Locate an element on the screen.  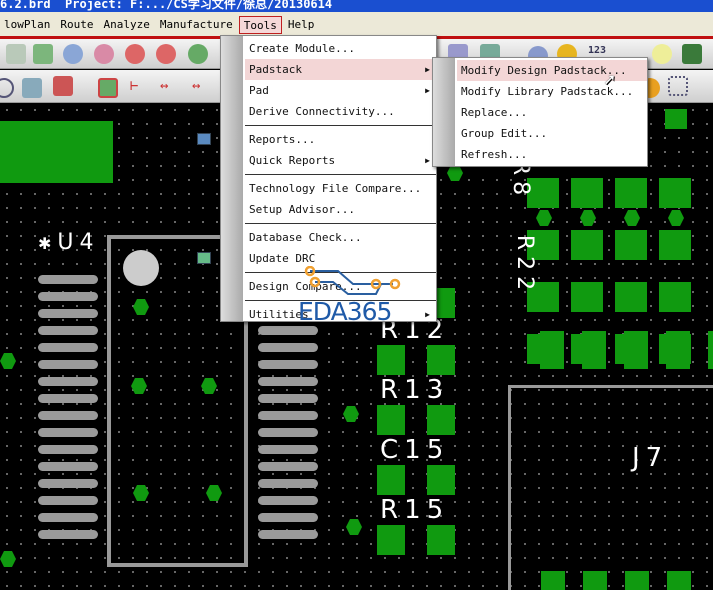
zoom-window-icon is located at coordinates (104, 54).